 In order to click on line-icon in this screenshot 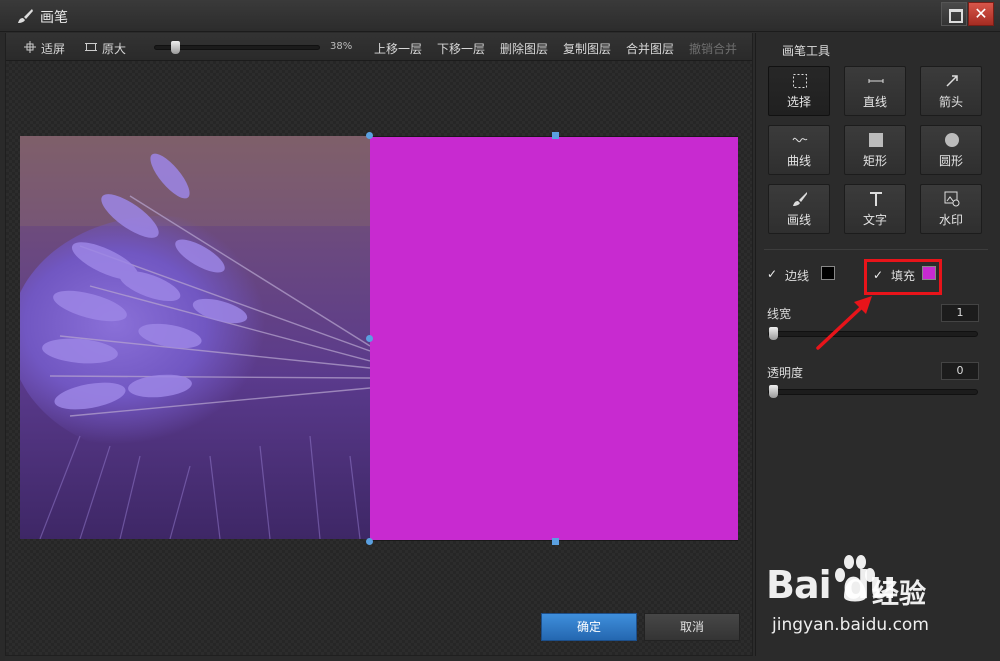, I will do `click(876, 81)`.